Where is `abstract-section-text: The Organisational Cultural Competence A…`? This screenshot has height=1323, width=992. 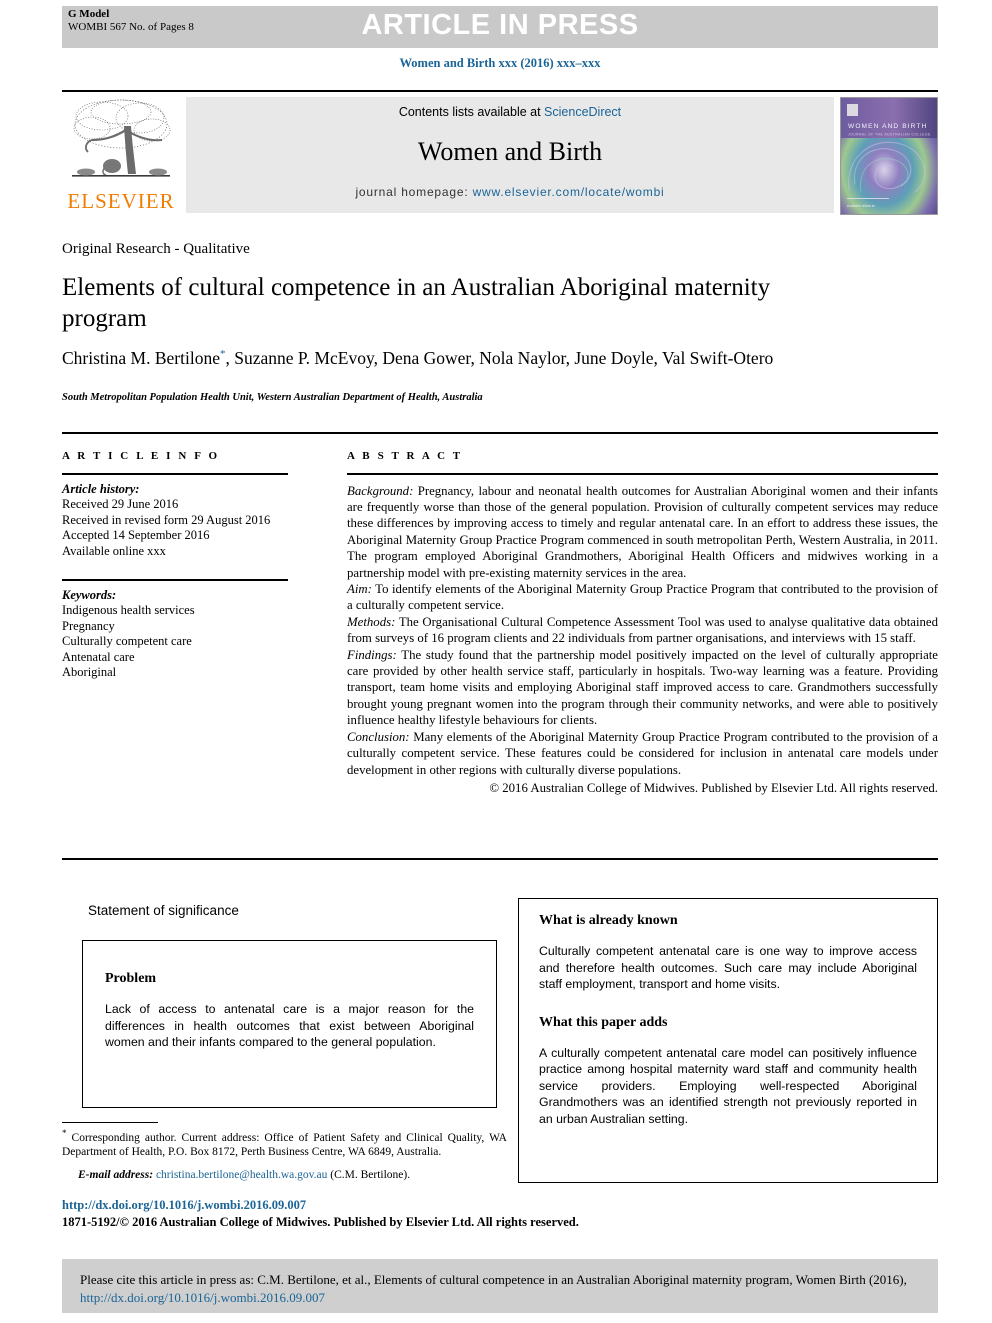
abstract-section-text: The Organisational Cultural Competence A… is located at coordinates (642, 630).